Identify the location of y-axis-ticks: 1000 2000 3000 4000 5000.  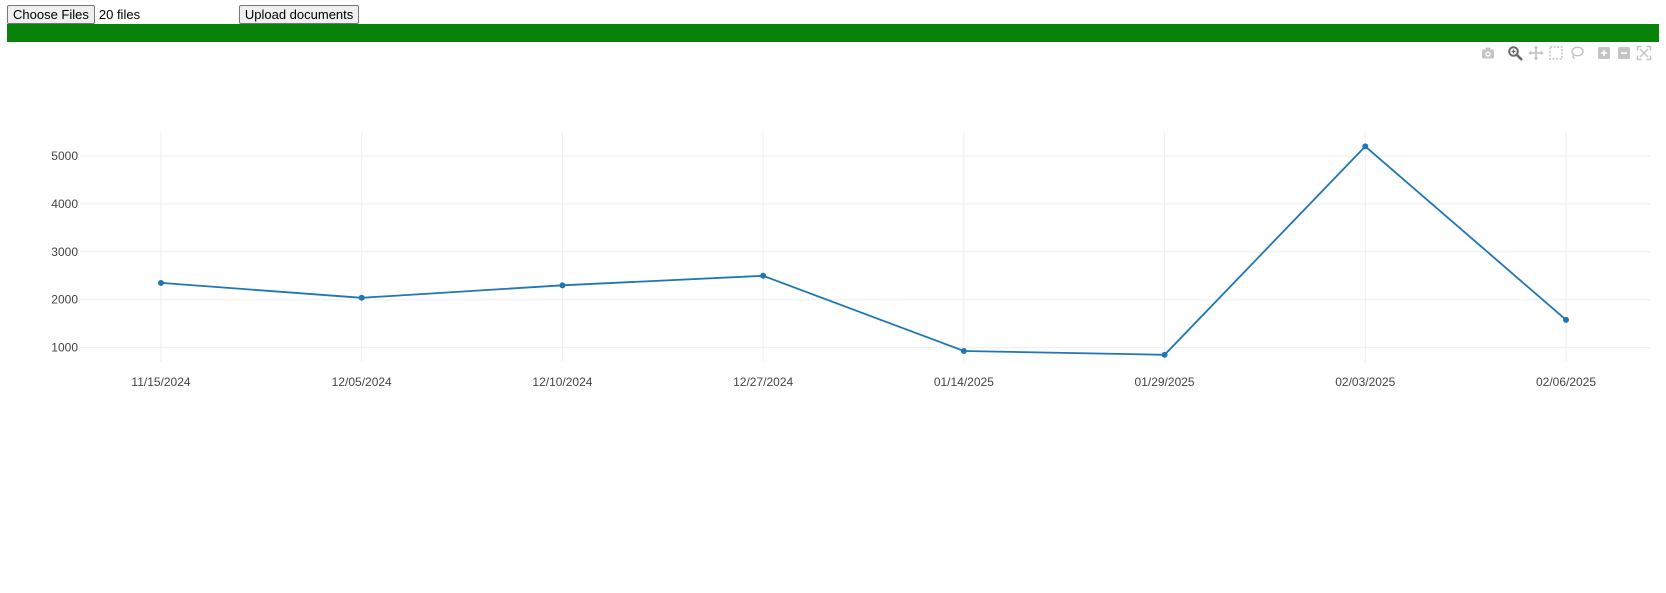
(64, 252).